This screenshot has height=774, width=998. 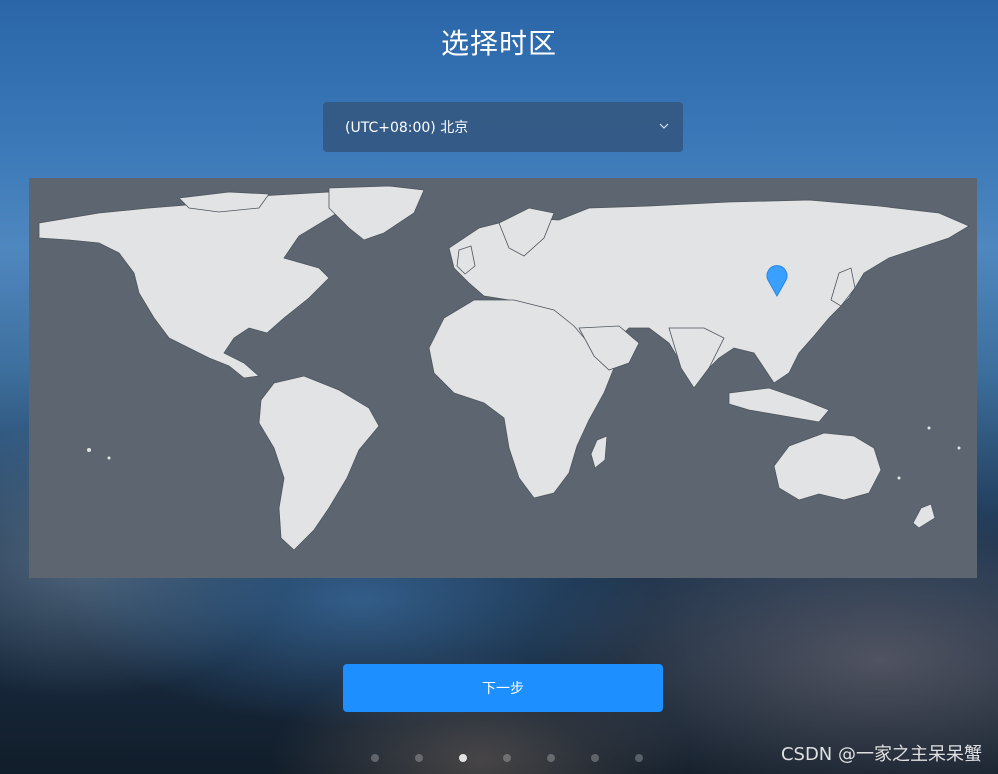 What do you see at coordinates (881, 754) in the screenshot?
I see `watermark: CSDN @一家之主呆呆蟹` at bounding box center [881, 754].